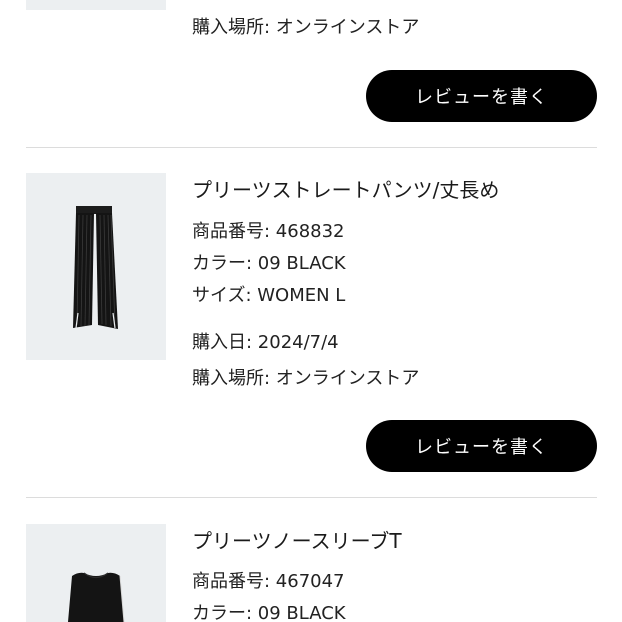 The width and height of the screenshot is (622, 622). Describe the element at coordinates (265, 342) in the screenshot. I see `purchase-date: 購入日: 2024/7/4` at that location.